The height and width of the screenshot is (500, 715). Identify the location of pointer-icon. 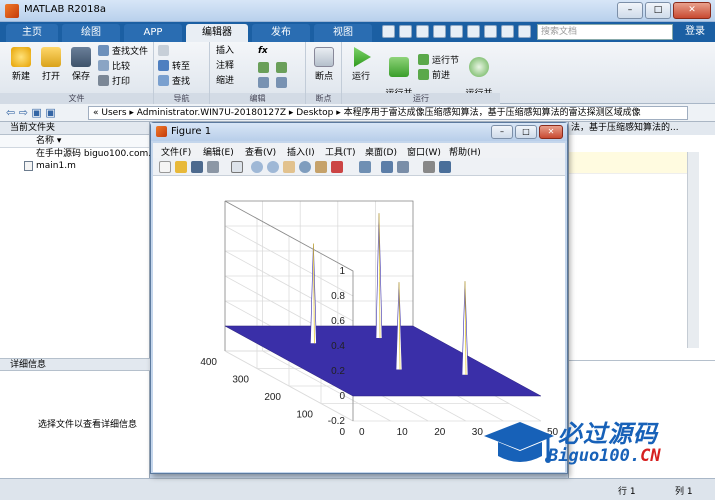
(237, 167).